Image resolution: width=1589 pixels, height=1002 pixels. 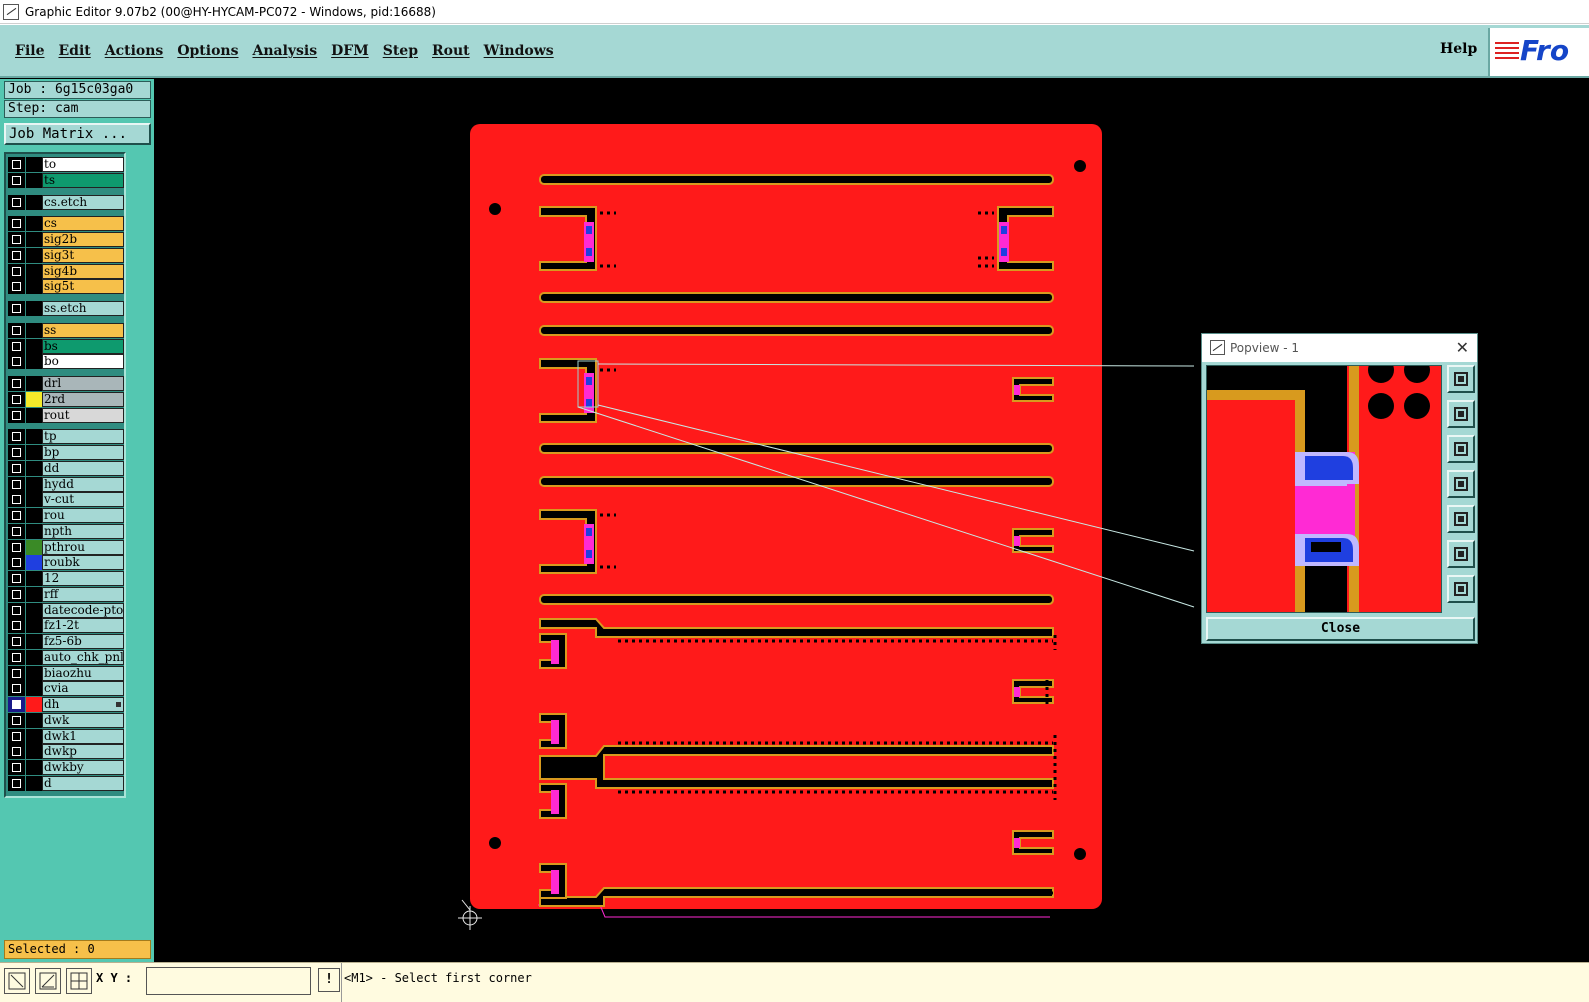 I want to click on layer-name: roubk, so click(x=83, y=563).